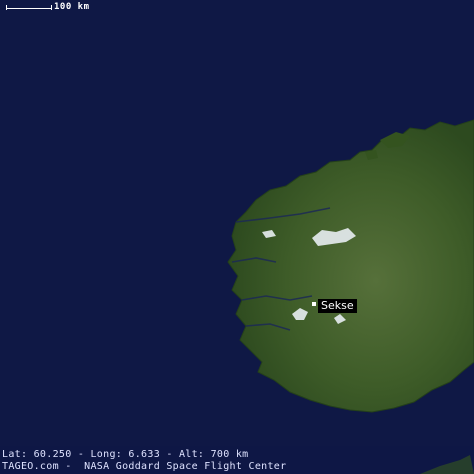  Describe the element at coordinates (314, 304) in the screenshot. I see `place-marker` at that location.